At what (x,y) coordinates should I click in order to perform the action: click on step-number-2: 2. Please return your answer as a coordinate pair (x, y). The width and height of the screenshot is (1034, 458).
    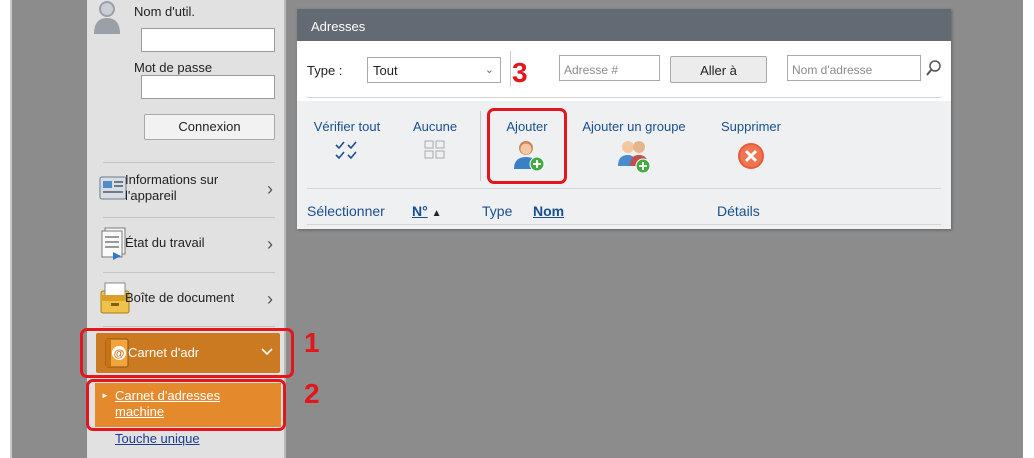
    Looking at the image, I should click on (312, 393).